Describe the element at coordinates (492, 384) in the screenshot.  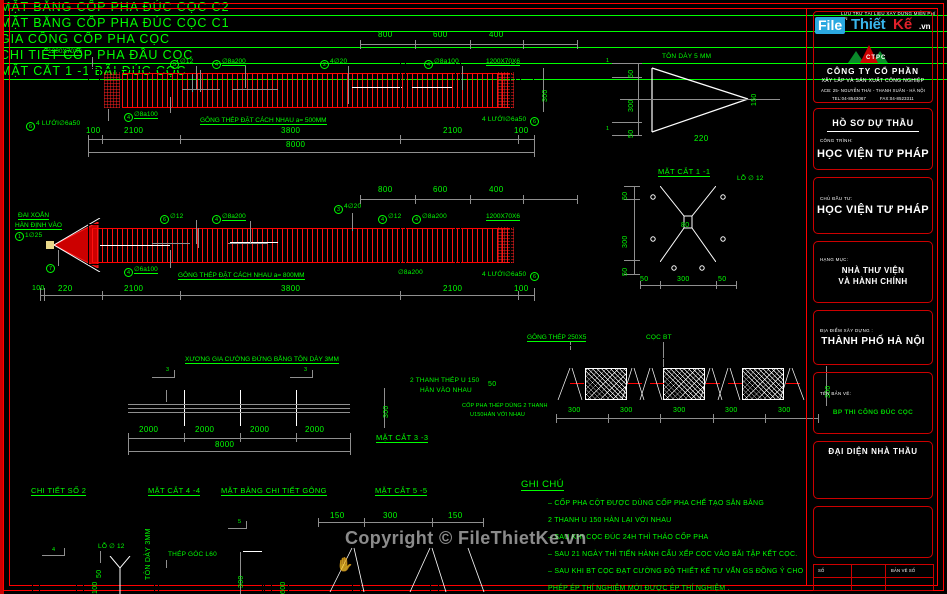
I see `dim-50-left-bai: 50` at that location.